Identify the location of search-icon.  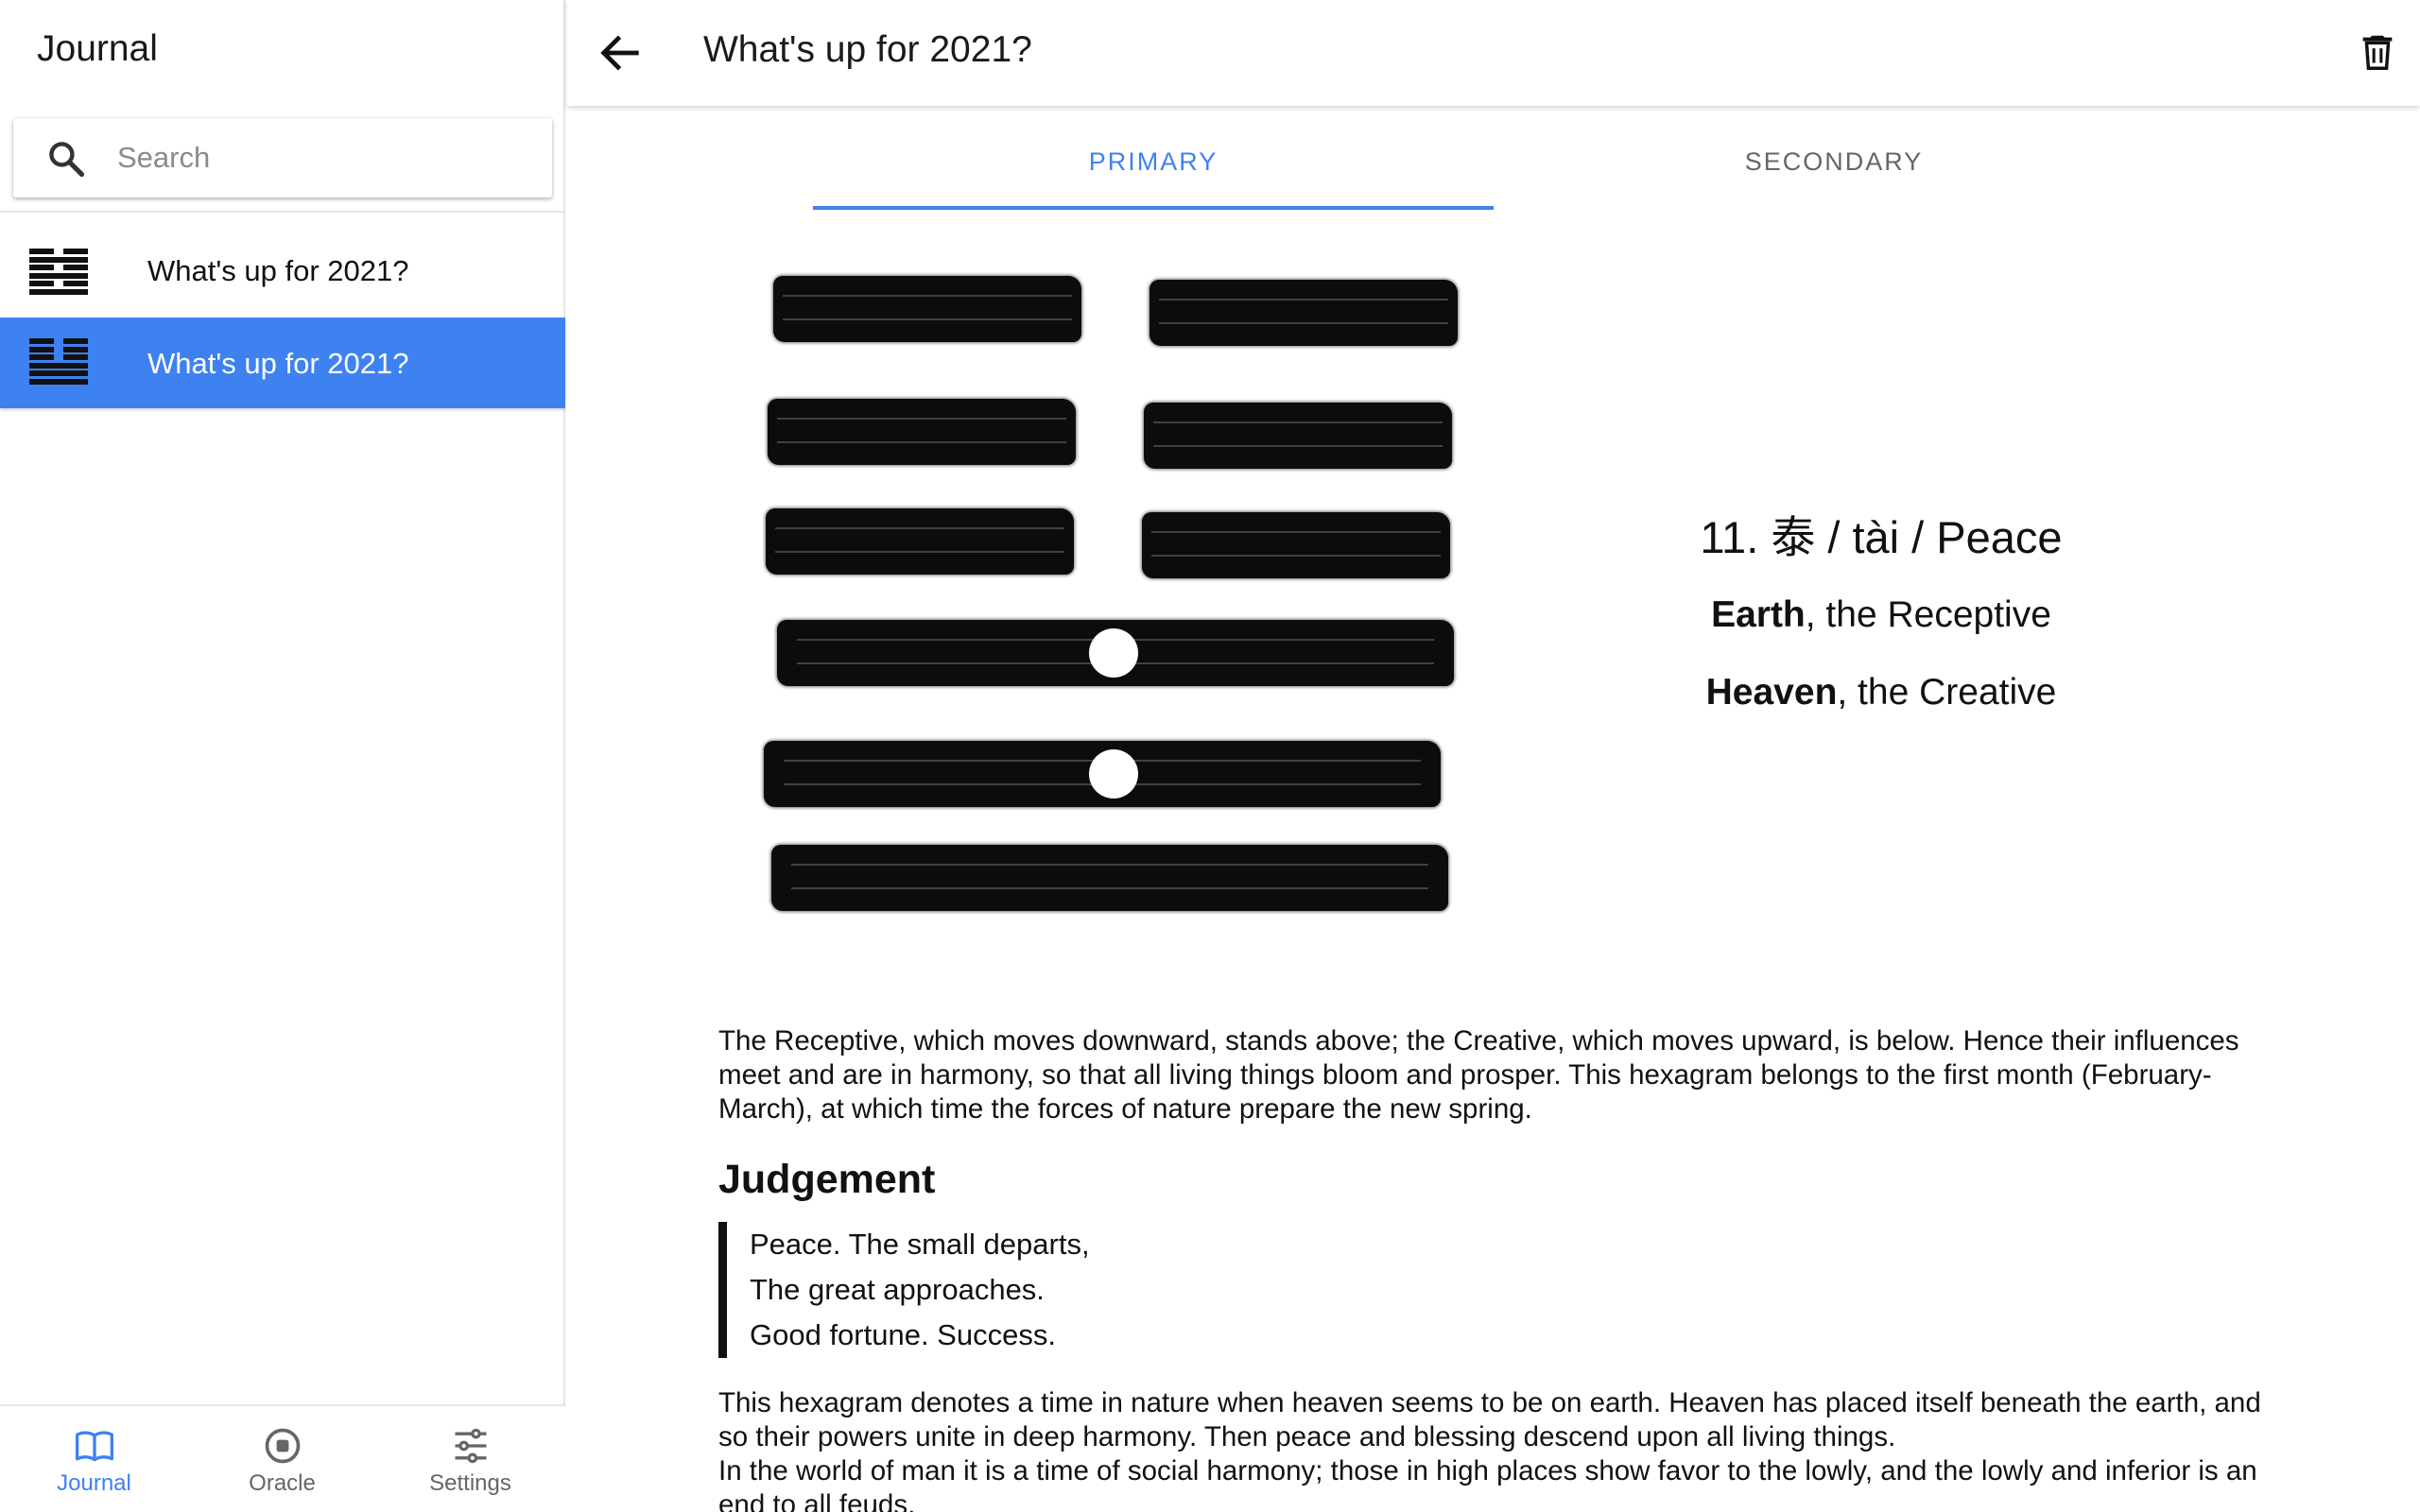
(67, 160).